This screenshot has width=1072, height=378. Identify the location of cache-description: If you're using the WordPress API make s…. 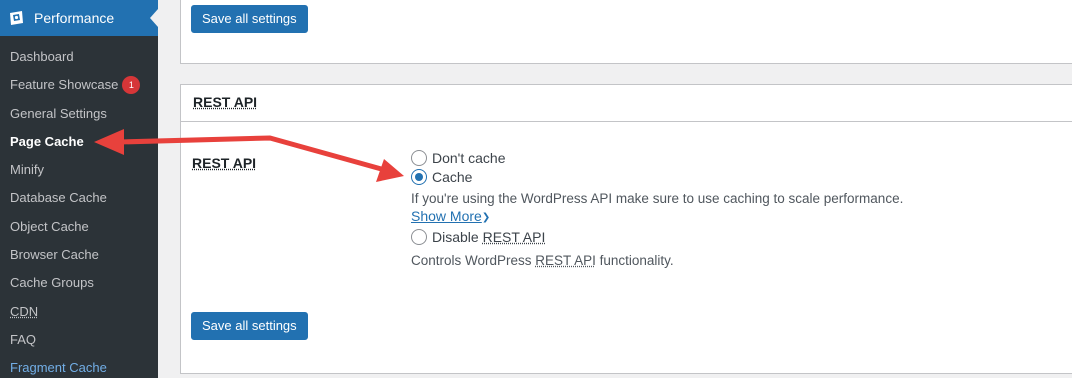
(657, 198).